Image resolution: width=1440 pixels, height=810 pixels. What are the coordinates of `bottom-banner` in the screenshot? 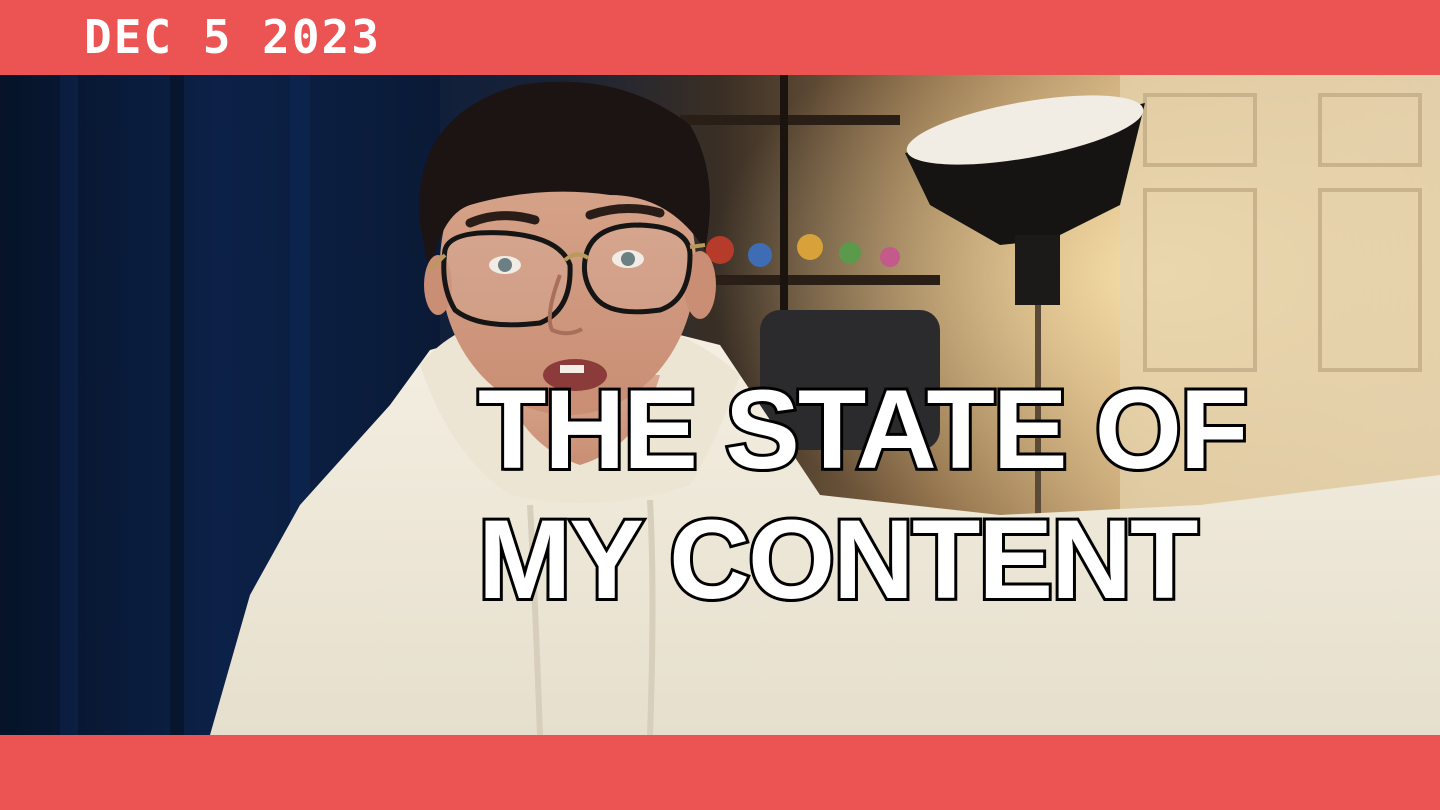 It's located at (720, 772).